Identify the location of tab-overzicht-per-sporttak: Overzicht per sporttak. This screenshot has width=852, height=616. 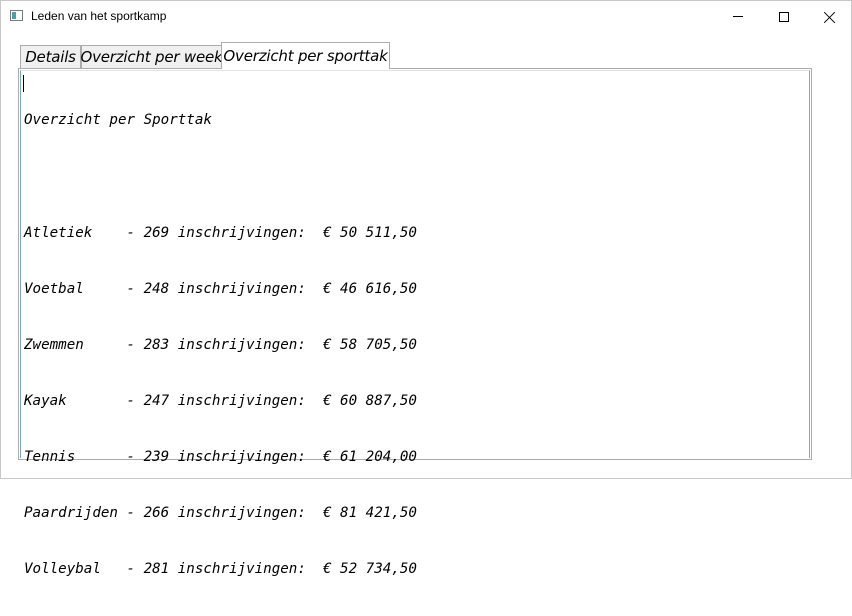
(305, 55).